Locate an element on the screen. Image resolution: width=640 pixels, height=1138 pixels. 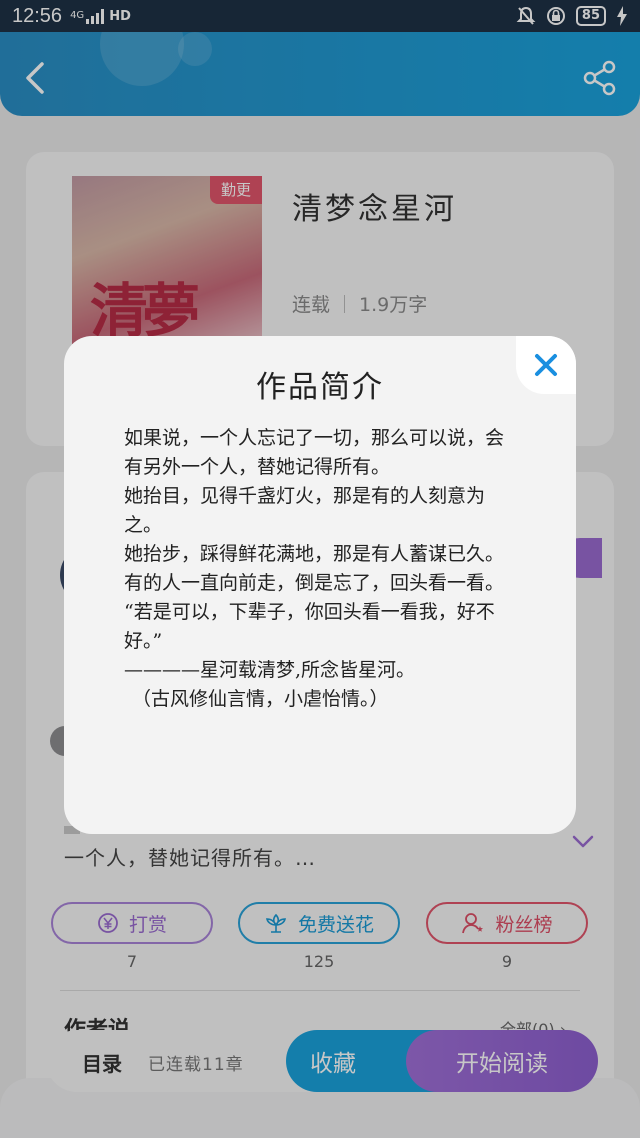
synopsis-paragraph: ————星河载清梦,所念皆星河。 is located at coordinates (270, 670).